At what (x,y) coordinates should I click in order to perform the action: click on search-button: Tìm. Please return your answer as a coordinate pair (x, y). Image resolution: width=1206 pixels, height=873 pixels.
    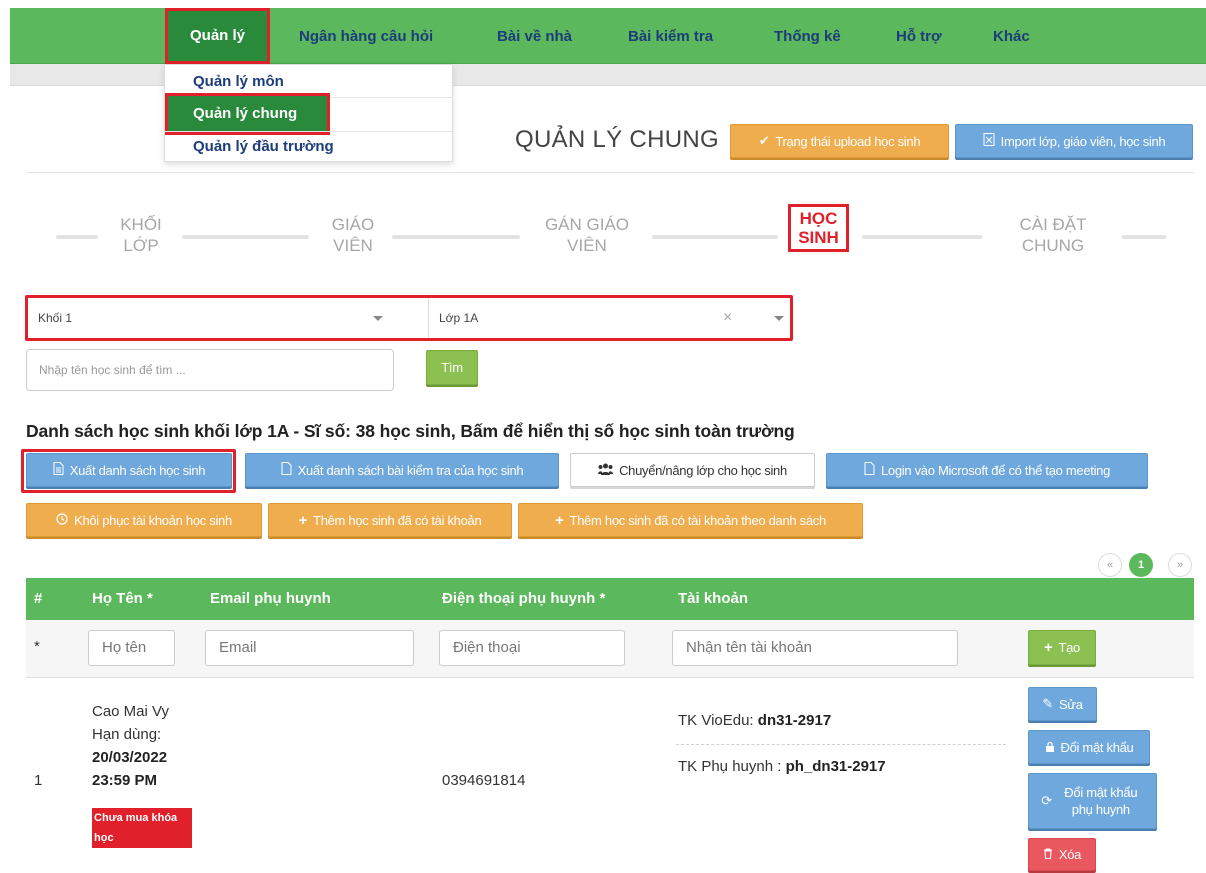
    Looking at the image, I should click on (452, 367).